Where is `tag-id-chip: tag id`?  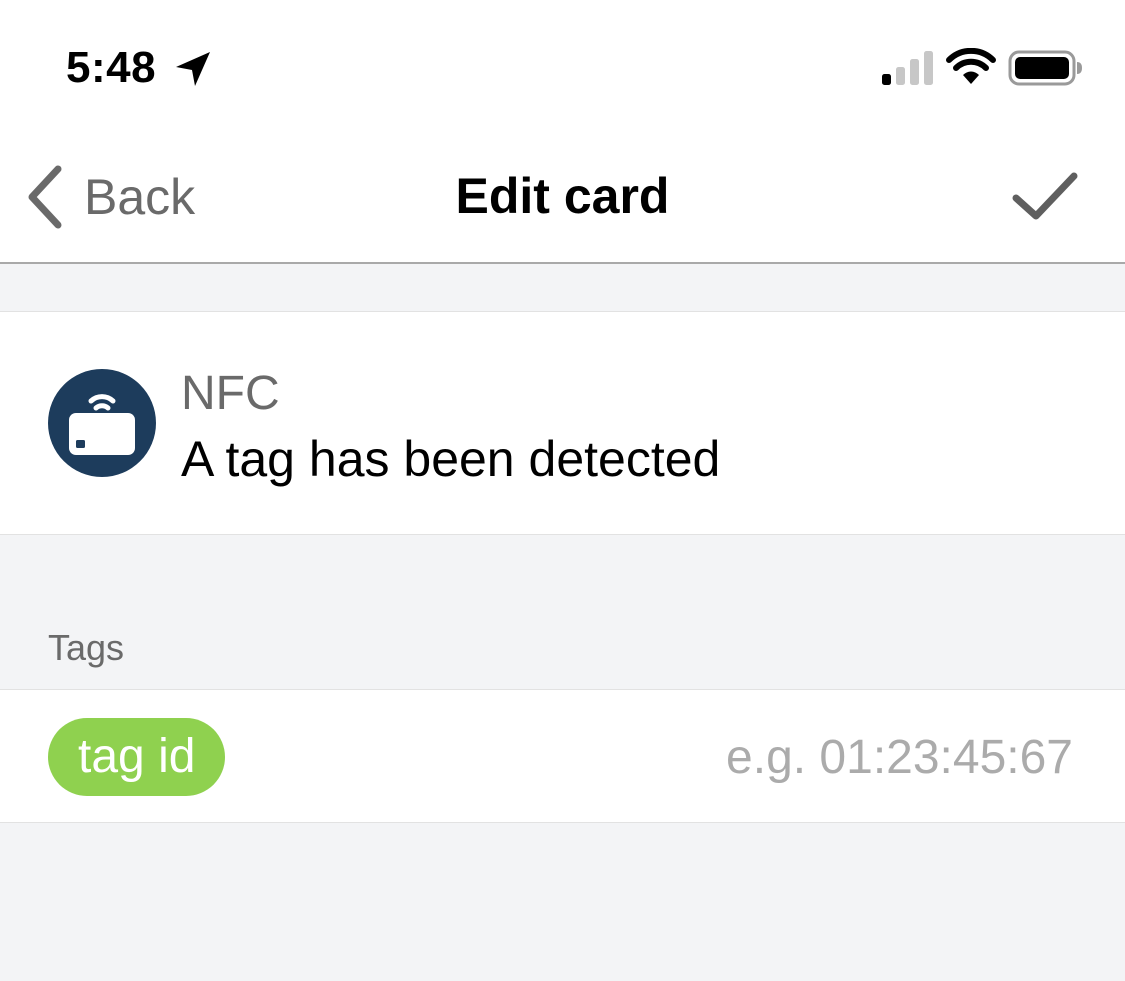 tag-id-chip: tag id is located at coordinates (137, 757).